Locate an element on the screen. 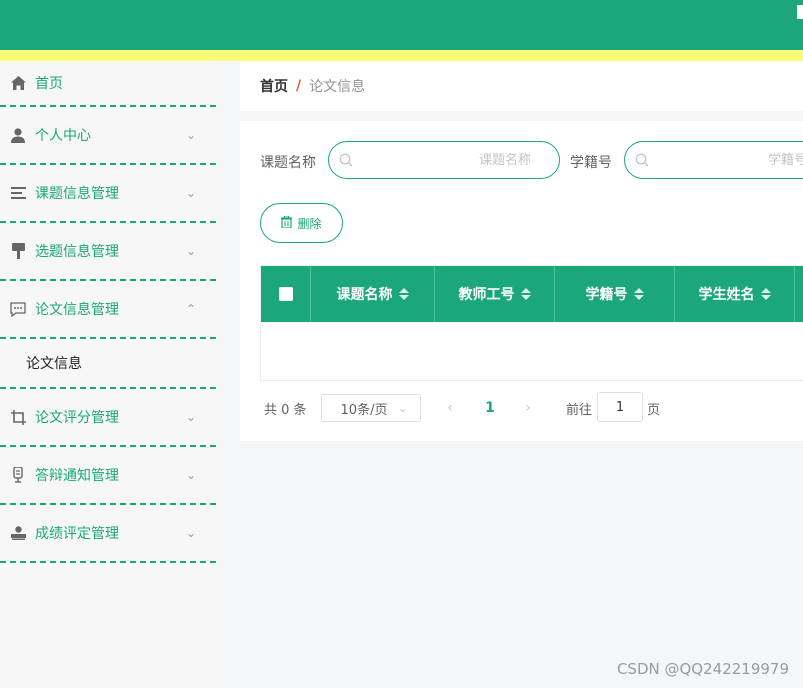  header-corner-mark is located at coordinates (800, 12).